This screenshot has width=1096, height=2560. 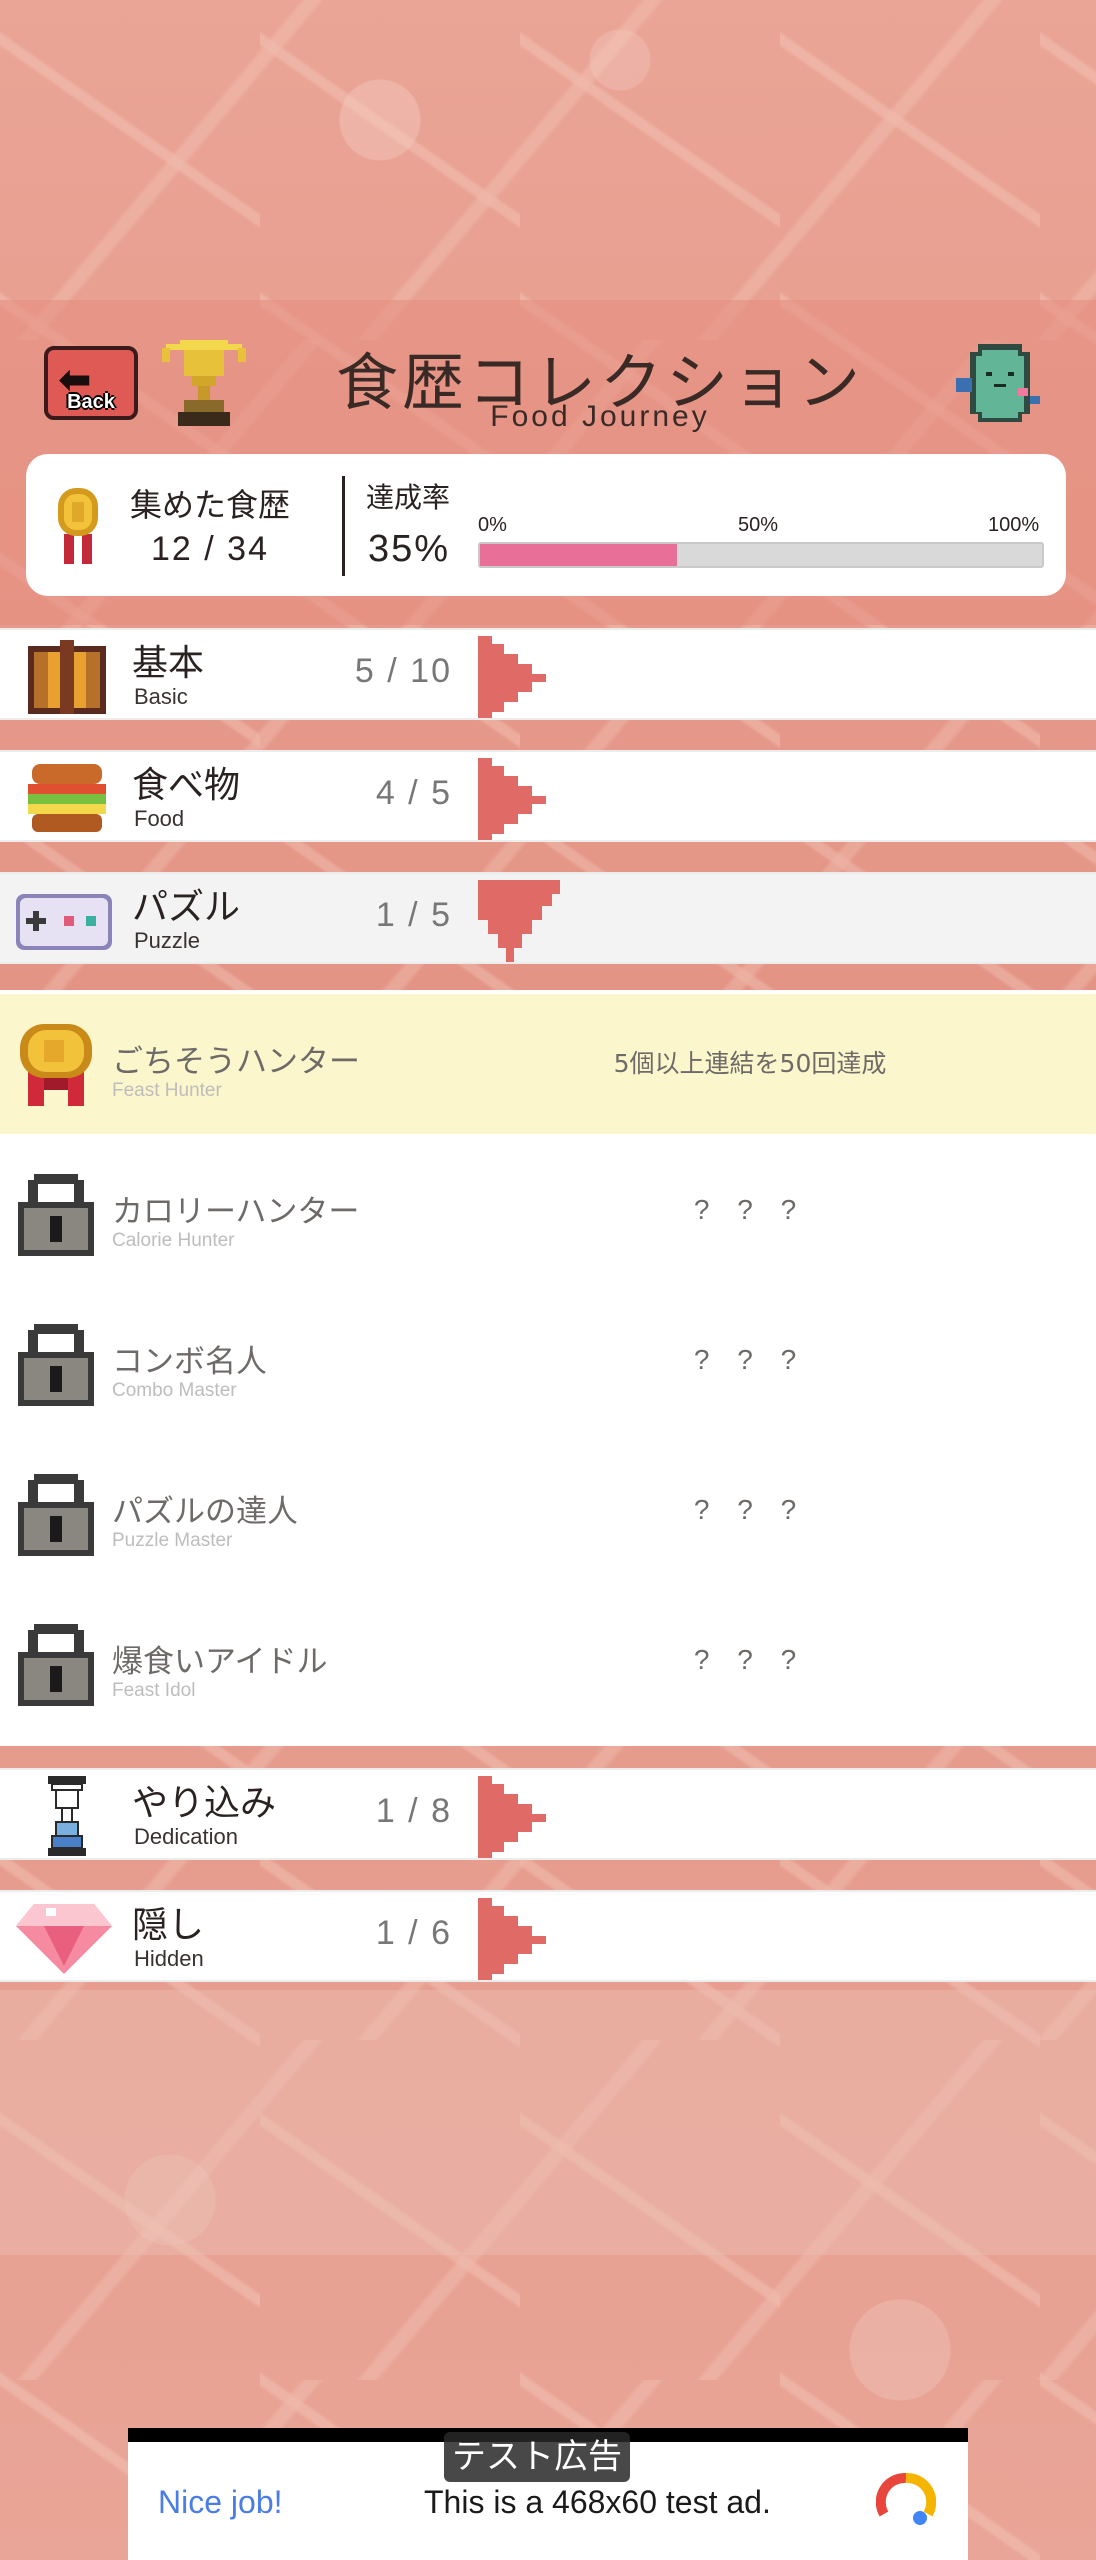 I want to click on achievement-name: ごちそうハンター, so click(x=236, y=1062).